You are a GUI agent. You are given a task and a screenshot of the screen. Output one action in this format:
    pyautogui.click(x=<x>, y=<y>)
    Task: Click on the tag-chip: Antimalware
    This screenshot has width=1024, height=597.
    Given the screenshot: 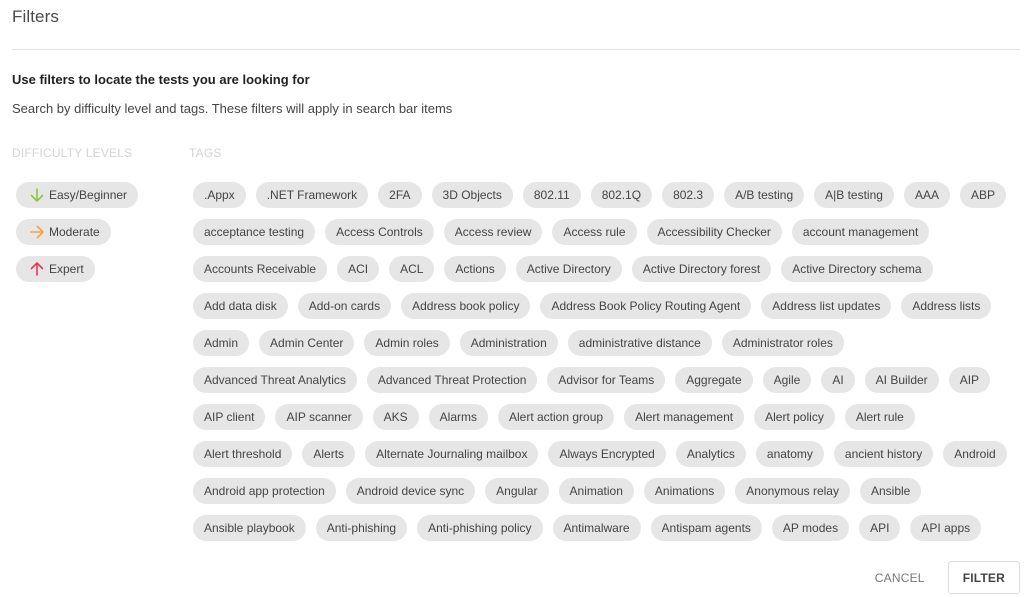 What is the action you would take?
    pyautogui.click(x=596, y=528)
    